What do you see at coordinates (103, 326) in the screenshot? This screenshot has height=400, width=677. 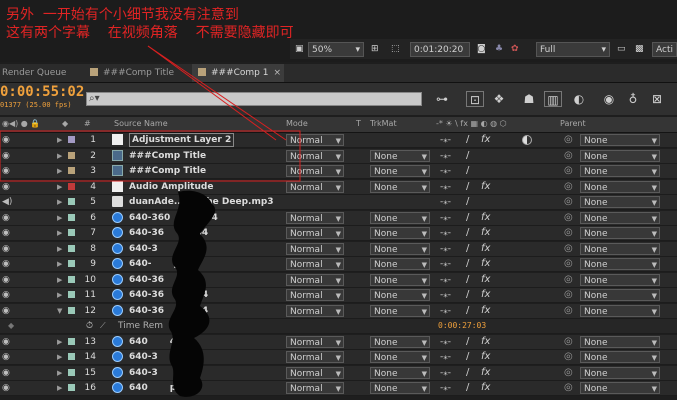 I see `graph-icon: ⟋` at bounding box center [103, 326].